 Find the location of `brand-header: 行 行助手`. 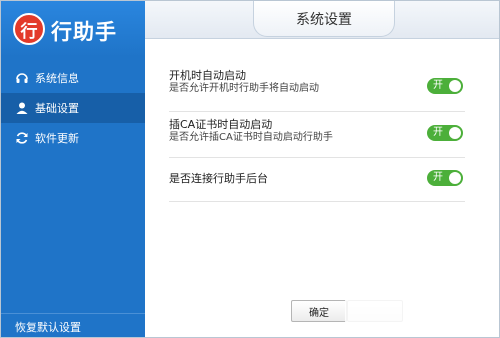

brand-header: 行 行助手 is located at coordinates (73, 29).